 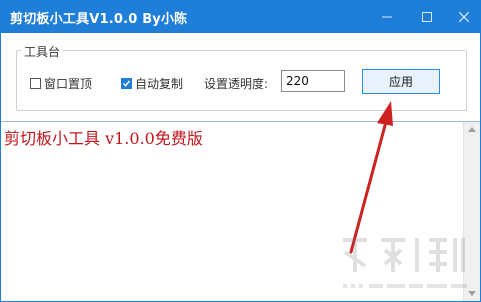 I want to click on auto-copy-checkbox: 自动复制, so click(x=152, y=83).